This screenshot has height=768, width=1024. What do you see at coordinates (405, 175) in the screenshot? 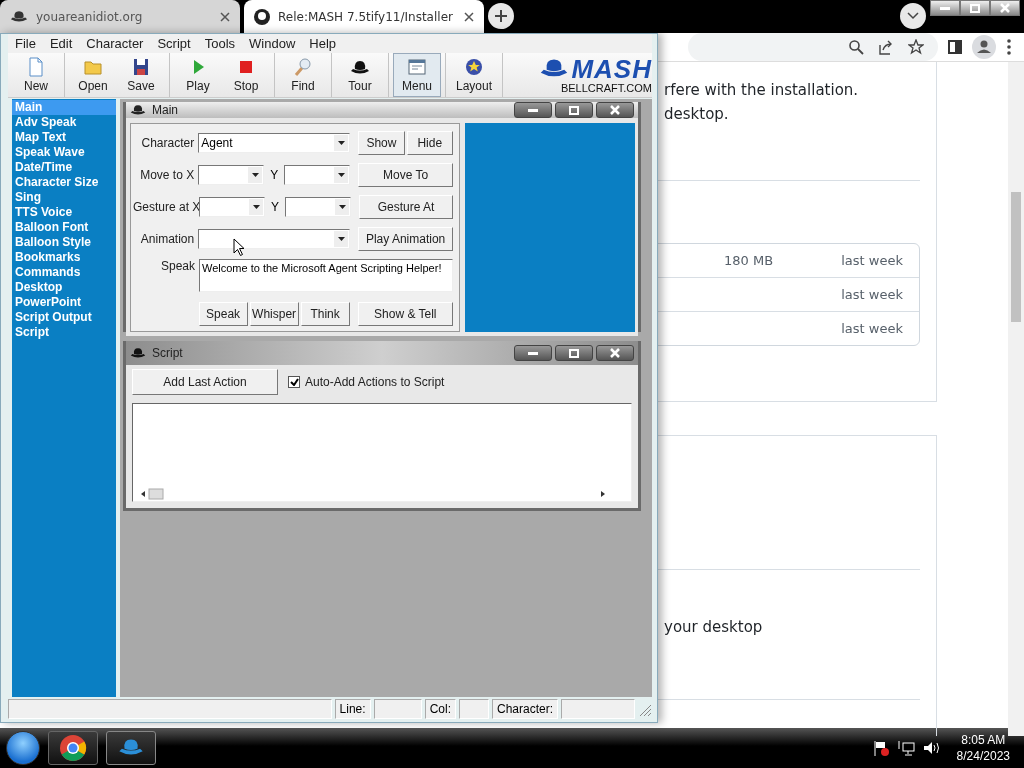
I see `action-button: Move To` at bounding box center [405, 175].